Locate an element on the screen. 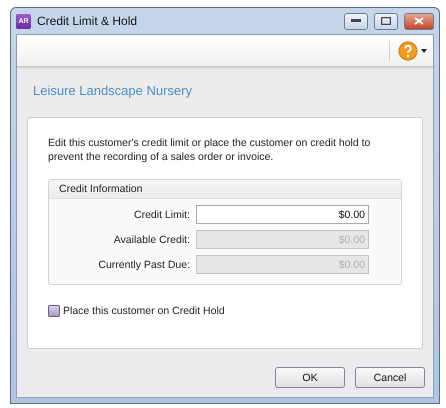 The image size is (446, 408). dialog-button: Cancel is located at coordinates (390, 377).